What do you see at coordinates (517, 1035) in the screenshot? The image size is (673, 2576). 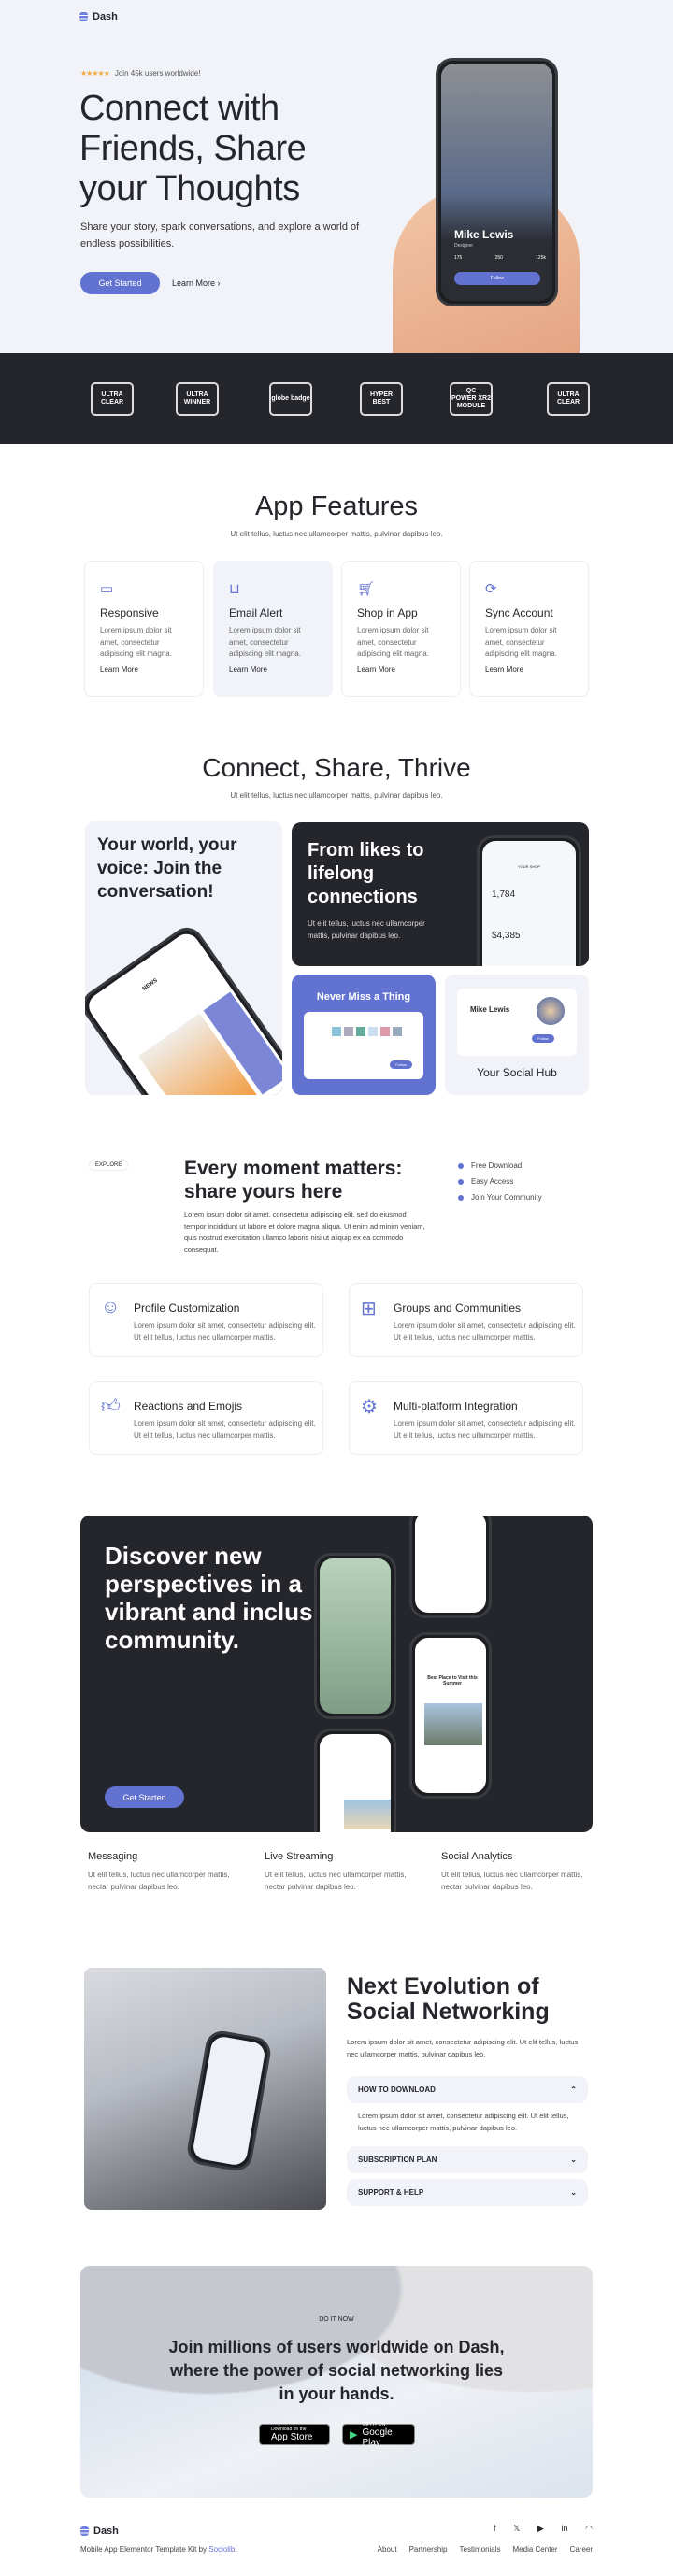 I see `bento-card-social-hub: Mike Lewis Follow Your Social Hub` at bounding box center [517, 1035].